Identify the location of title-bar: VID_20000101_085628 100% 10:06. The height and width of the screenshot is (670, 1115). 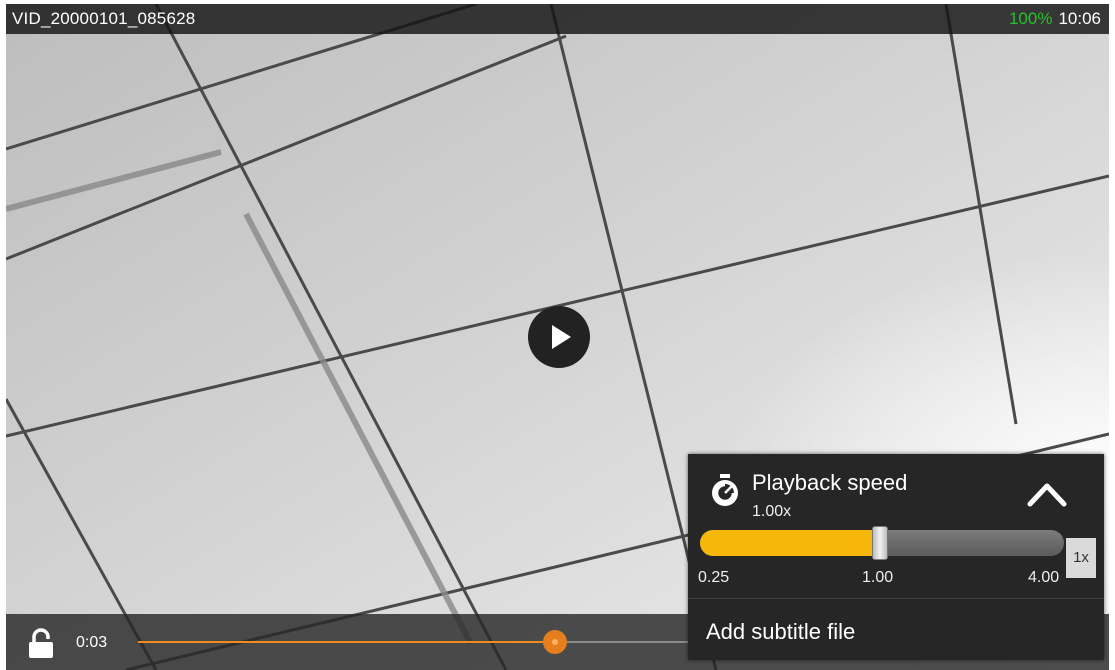
(557, 19).